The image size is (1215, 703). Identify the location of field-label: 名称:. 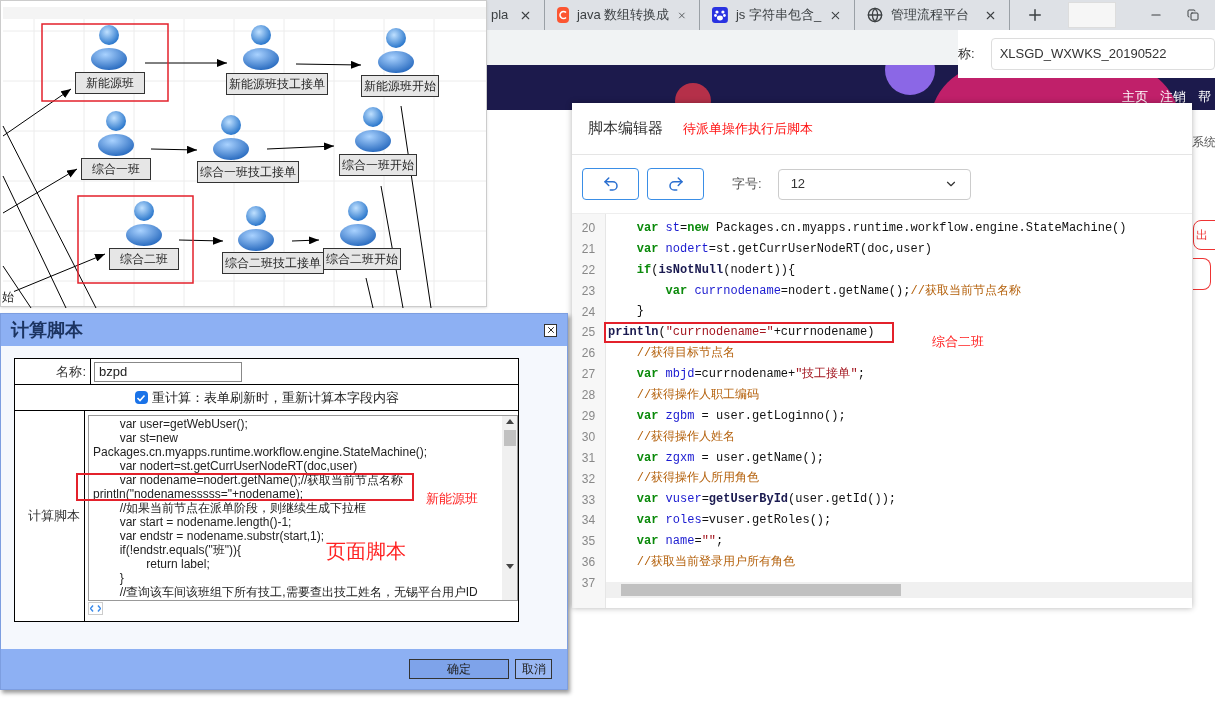
(53, 371).